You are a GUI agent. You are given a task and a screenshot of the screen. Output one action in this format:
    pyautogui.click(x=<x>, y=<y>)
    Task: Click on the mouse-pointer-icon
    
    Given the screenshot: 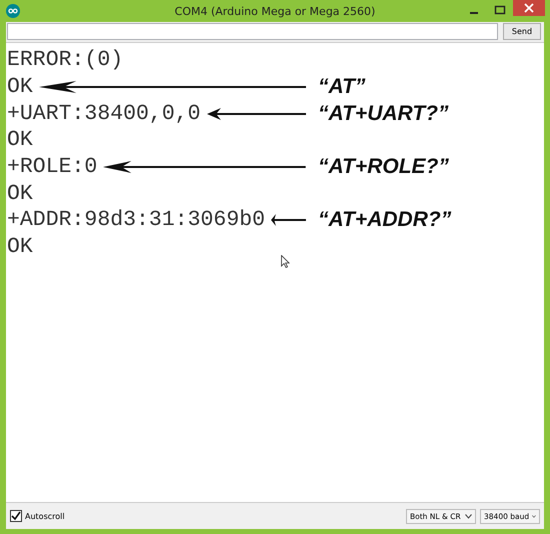 What is the action you would take?
    pyautogui.click(x=285, y=261)
    